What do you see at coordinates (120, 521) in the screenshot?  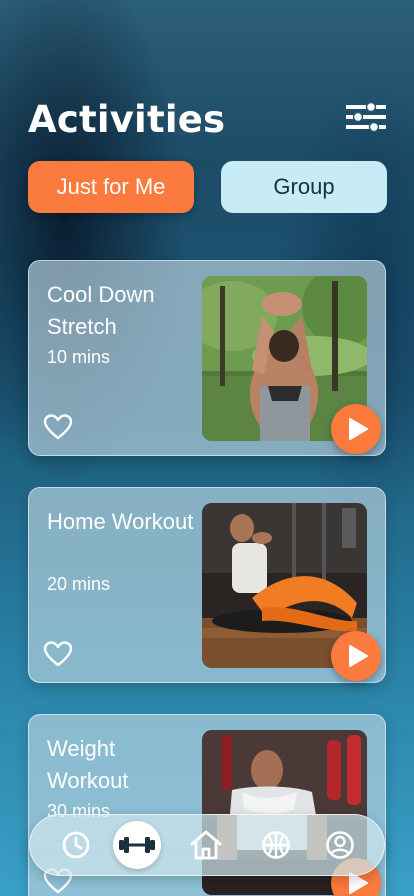 I see `activity-title: Home Workout` at bounding box center [120, 521].